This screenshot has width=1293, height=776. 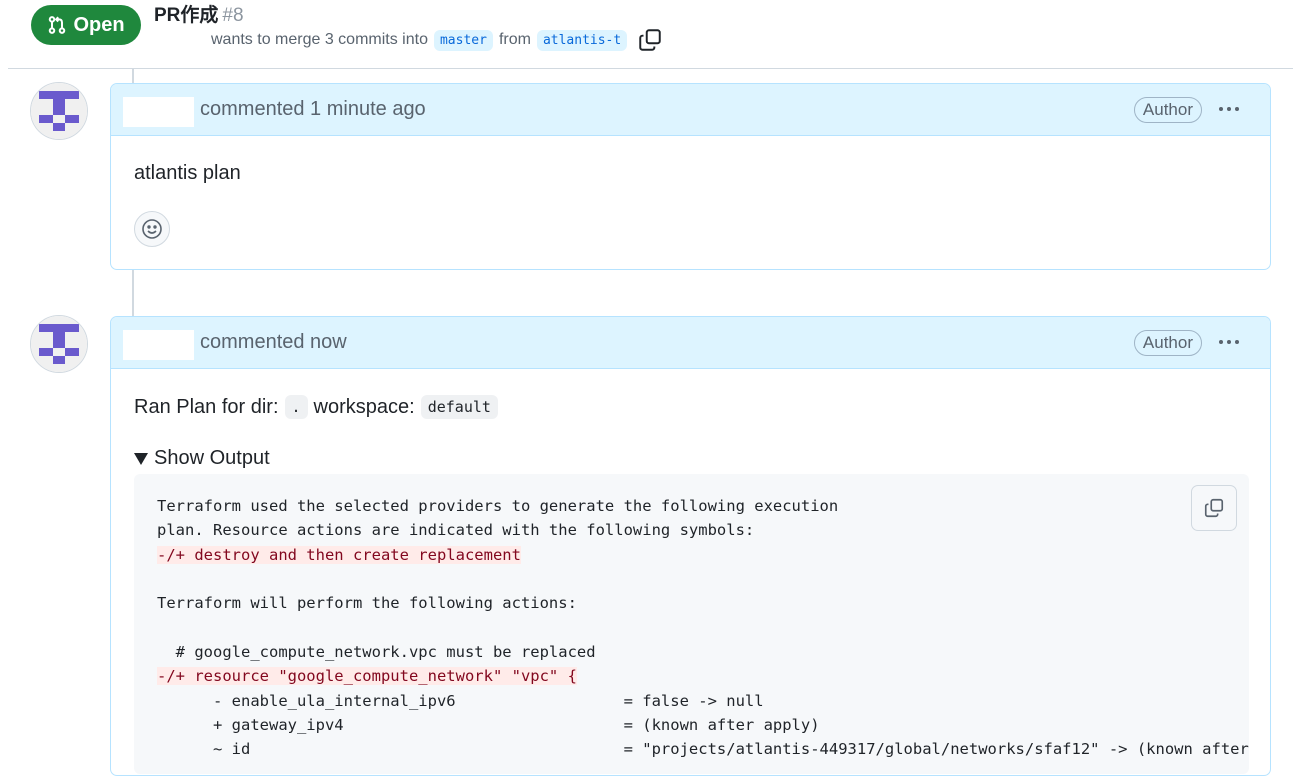 I want to click on show-output-toggle: Show Output, so click(x=202, y=458).